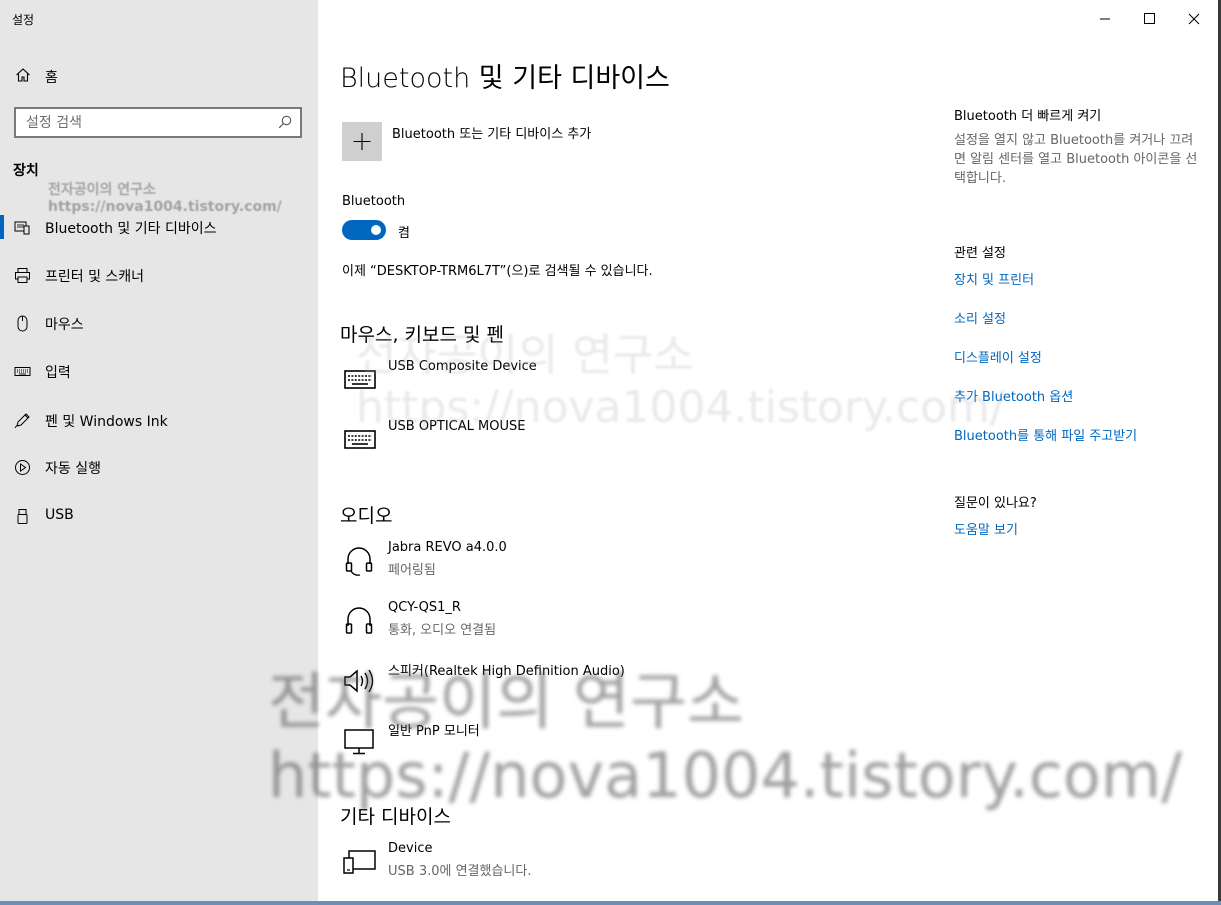  I want to click on nav-home: 홈, so click(159, 76).